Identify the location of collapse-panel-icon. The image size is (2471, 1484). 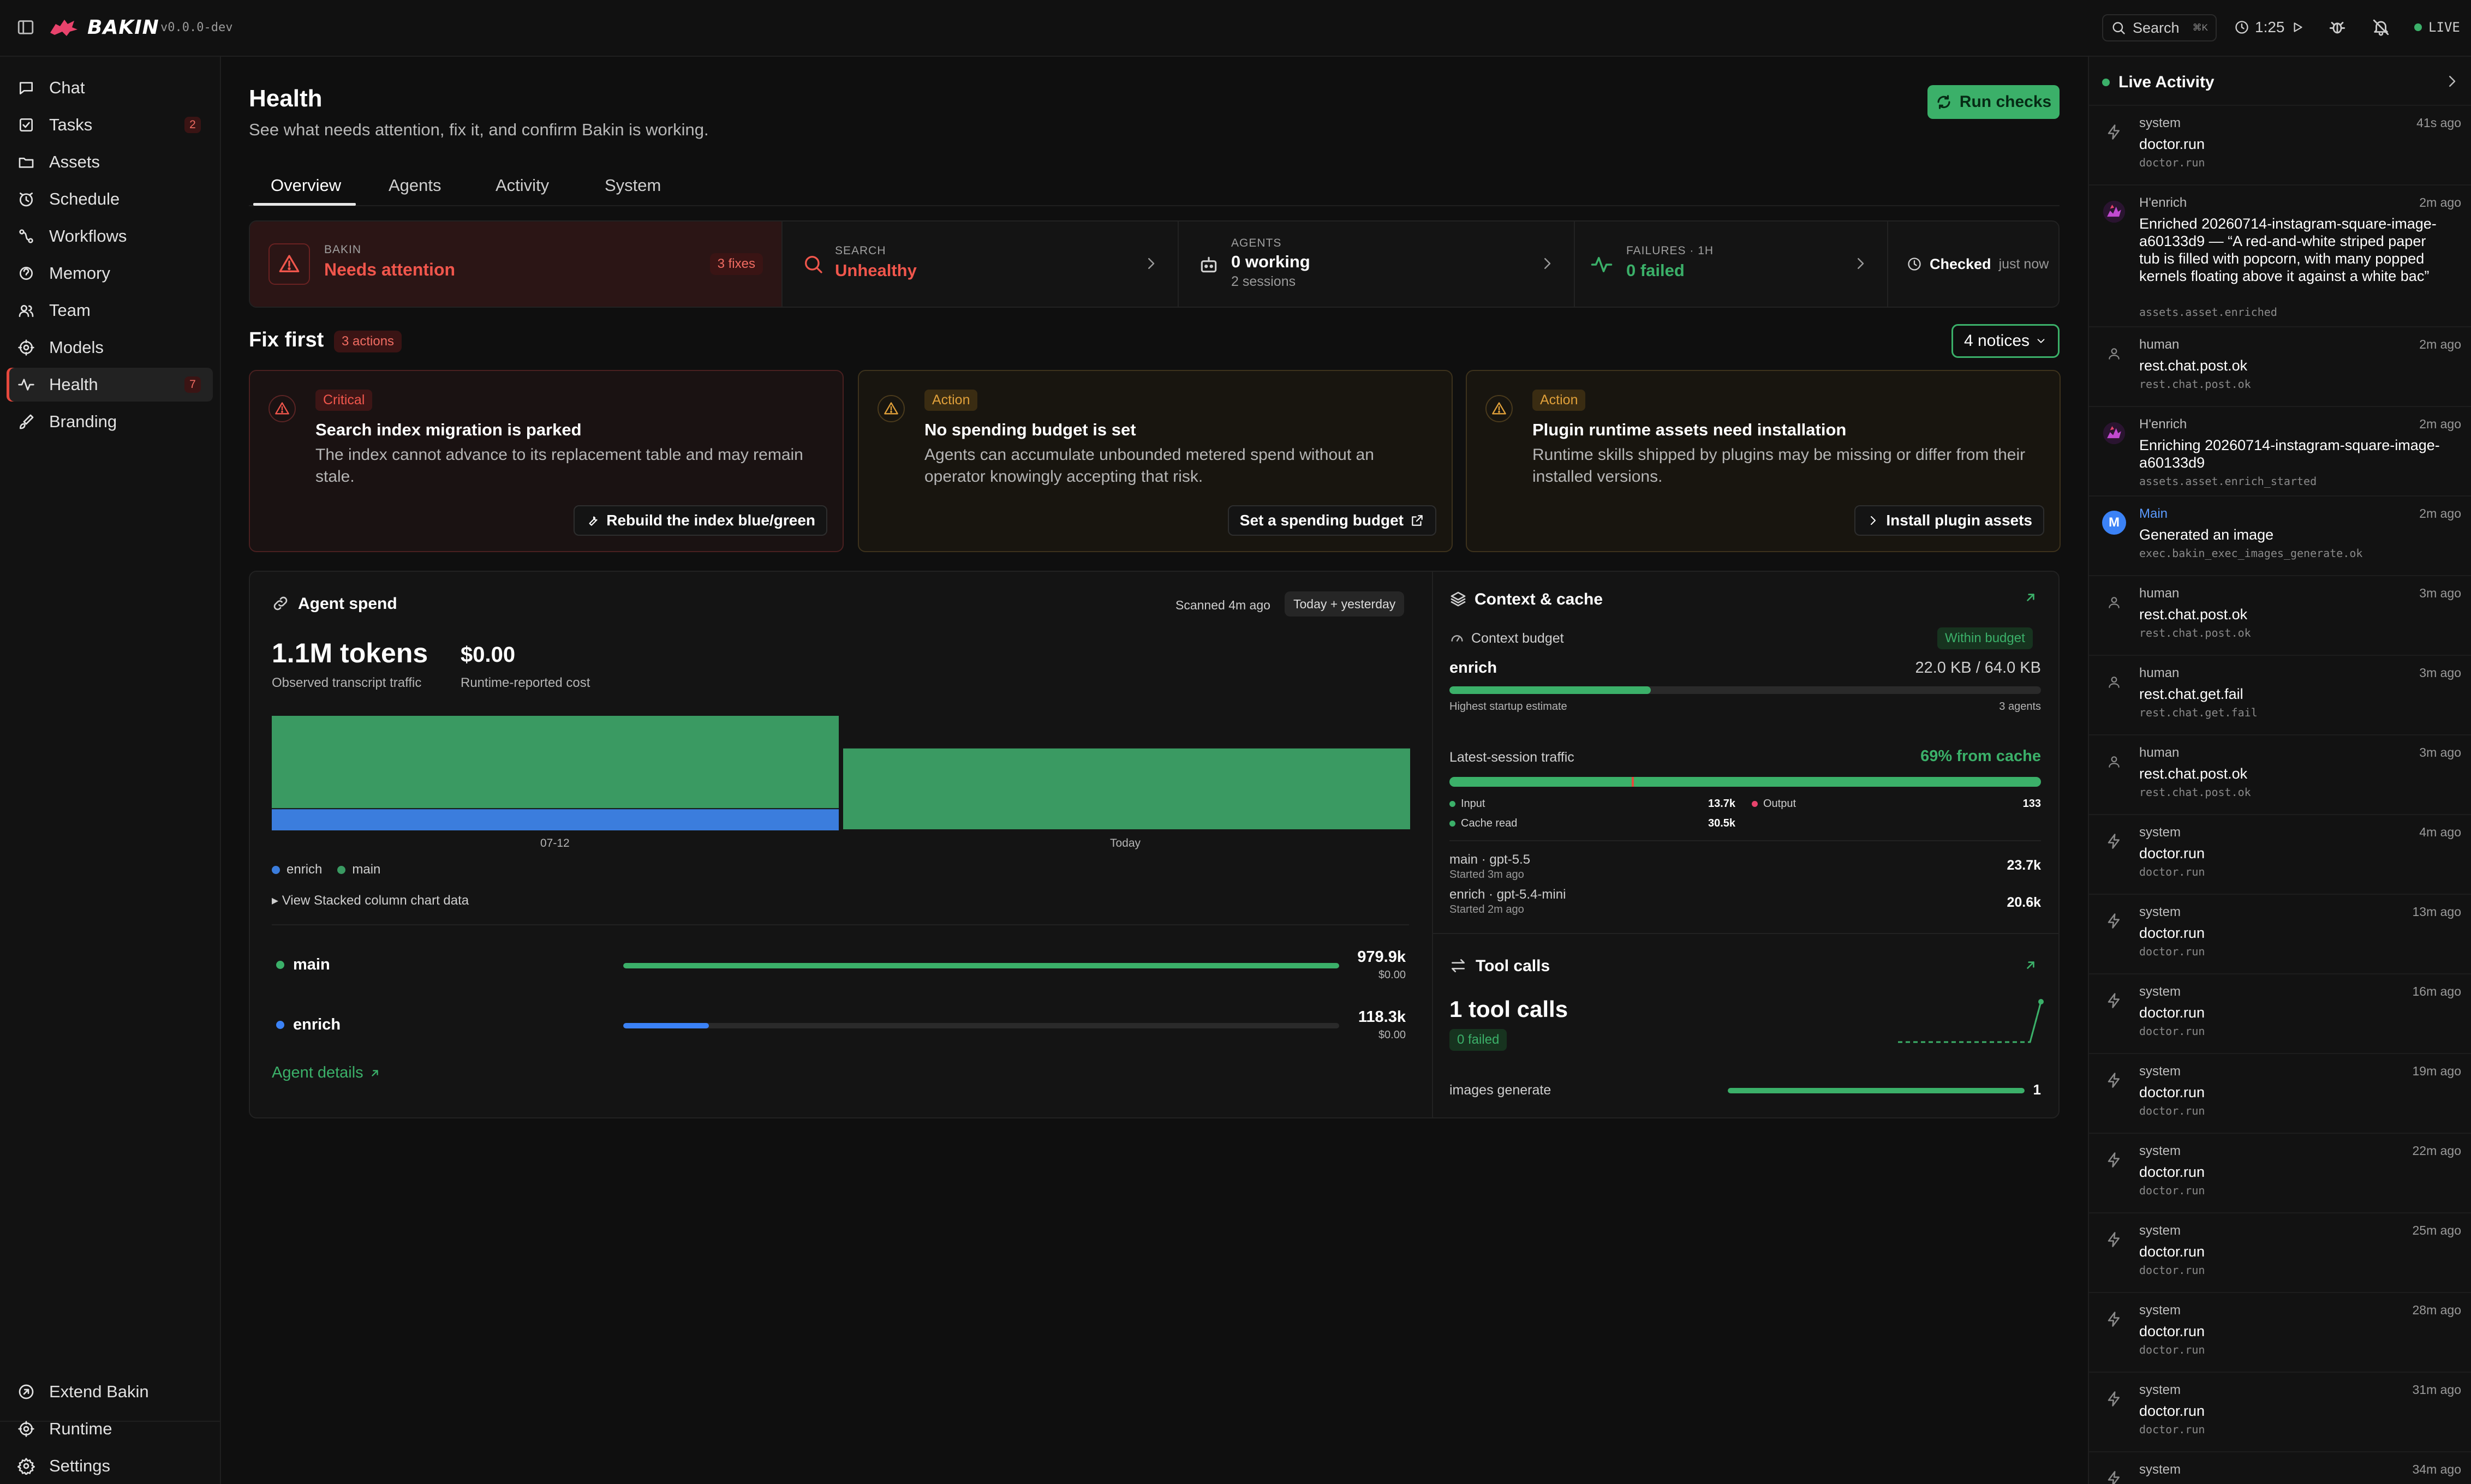
(2452, 81).